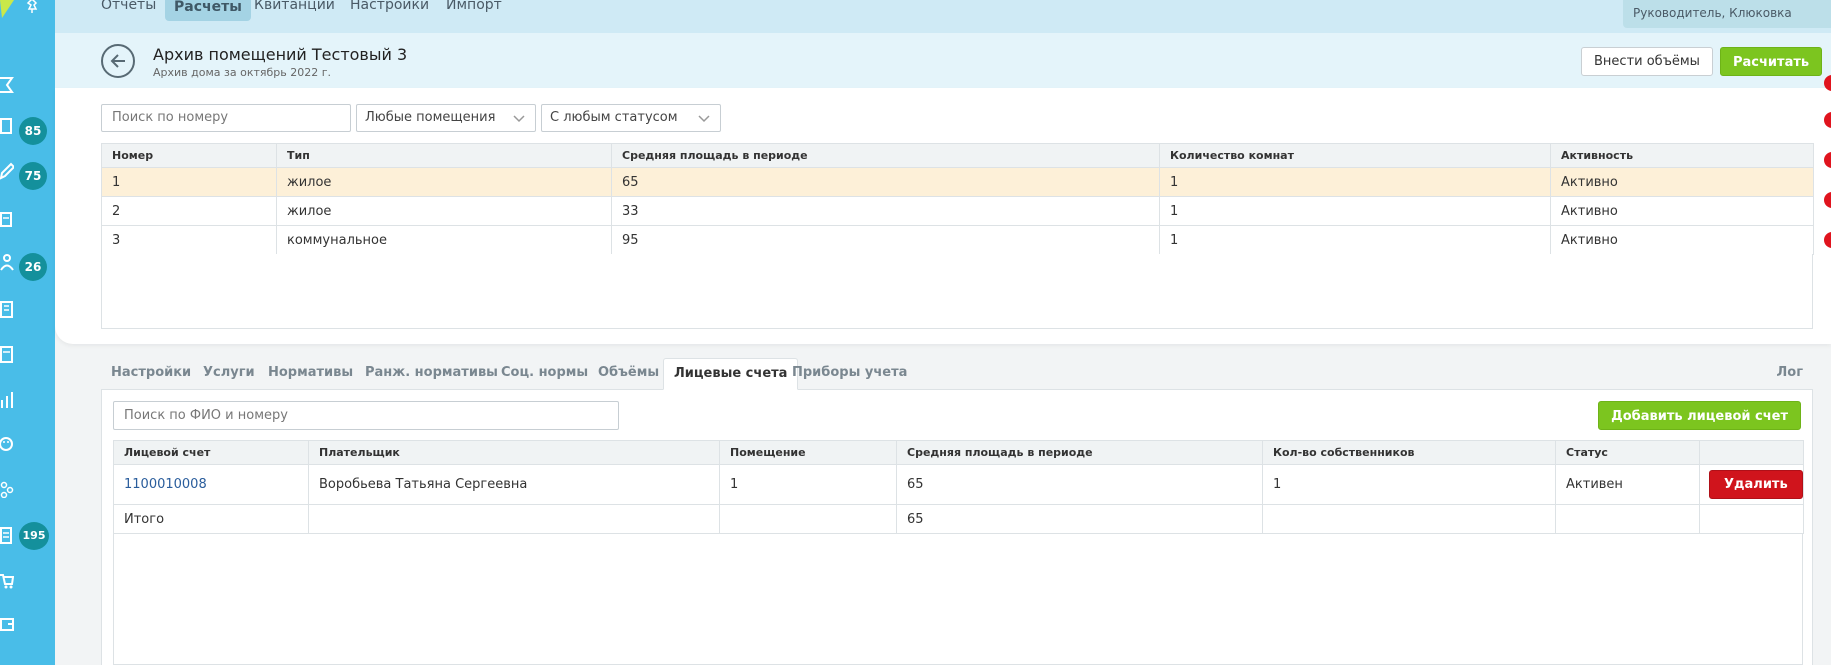  I want to click on user-profile: Руководитель, Клюковка, so click(1727, 14).